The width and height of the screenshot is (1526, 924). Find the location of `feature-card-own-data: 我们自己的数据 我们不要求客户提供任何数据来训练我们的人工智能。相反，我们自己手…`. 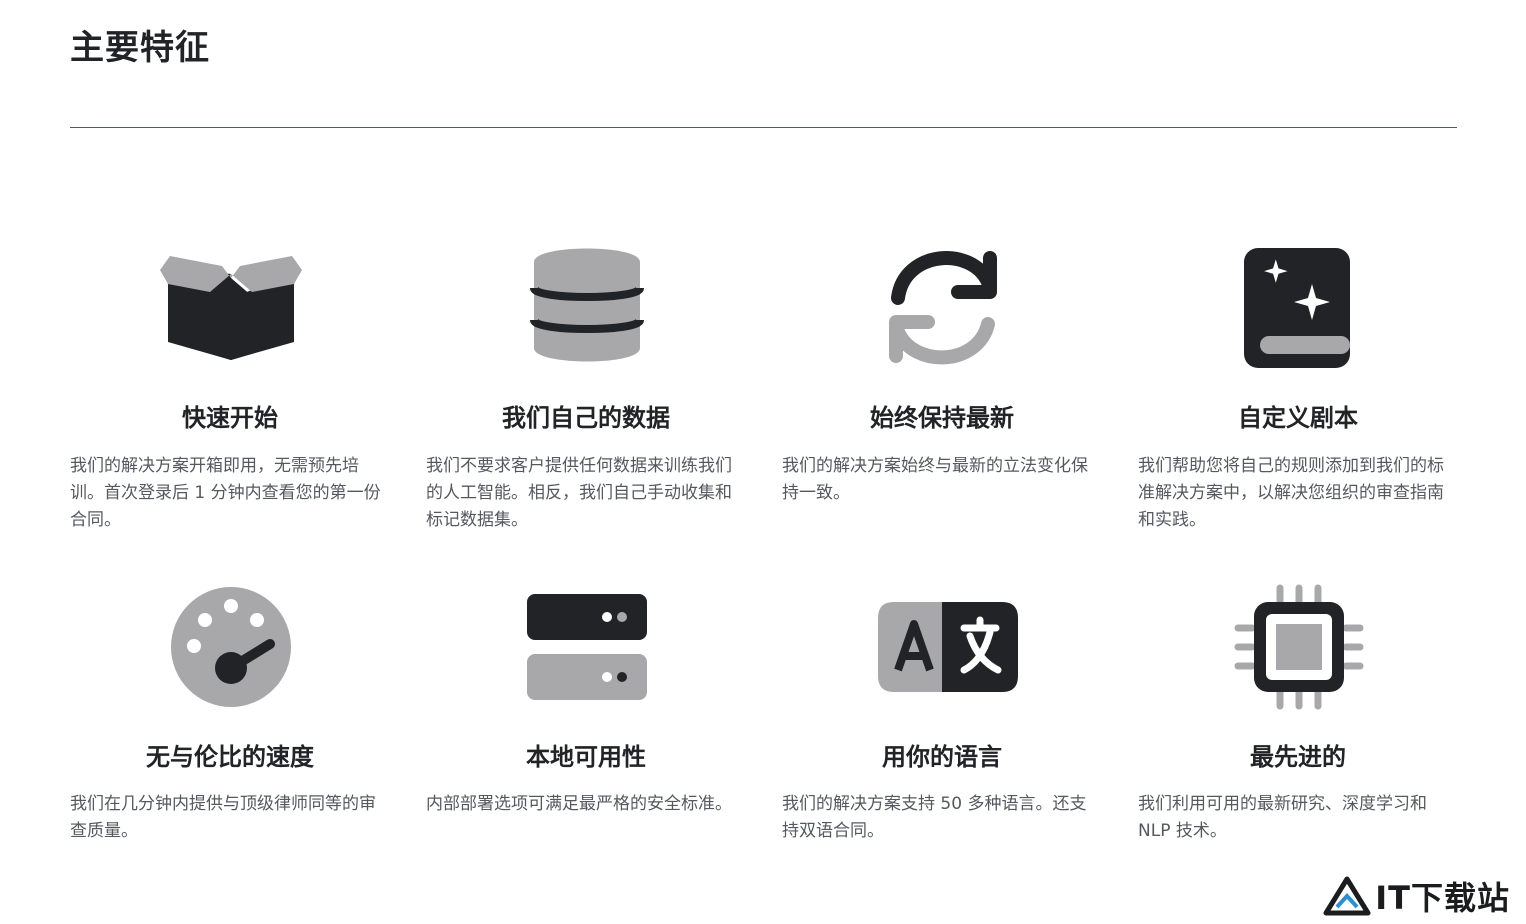

feature-card-own-data: 我们自己的数据 我们不要求客户提供任何数据来训练我们的人工智能。相反，我们自己手… is located at coordinates (586, 395).